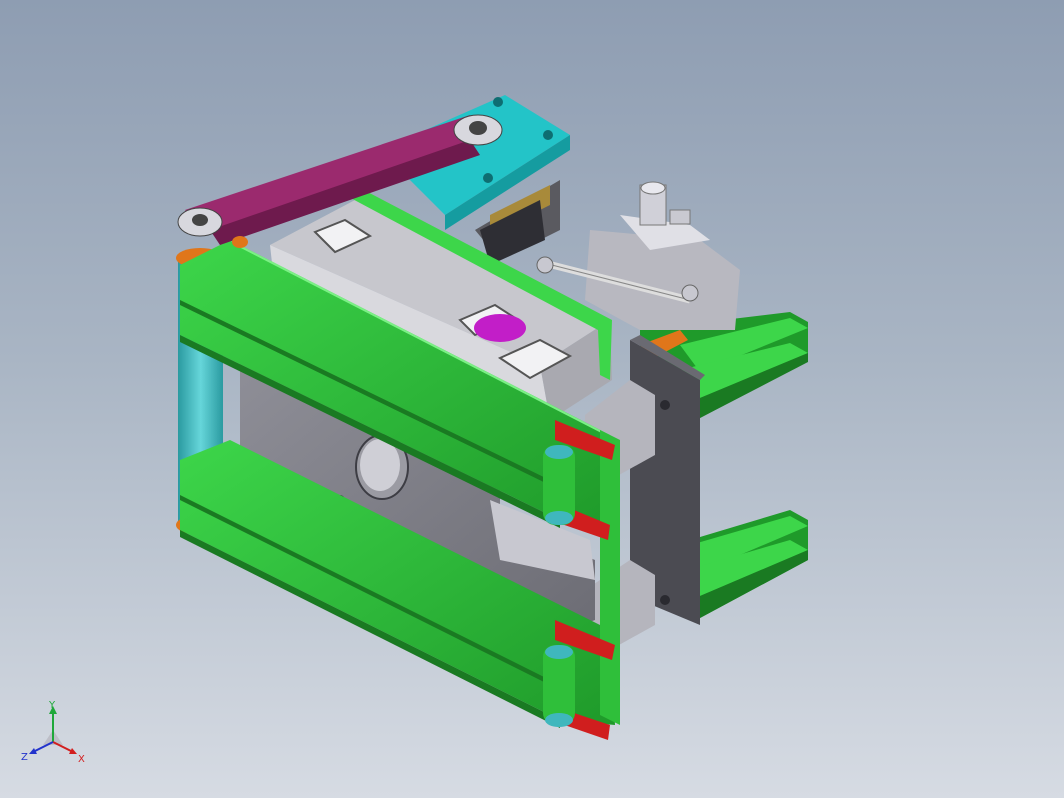  I want to click on x-axis-label: X, so click(81, 759).